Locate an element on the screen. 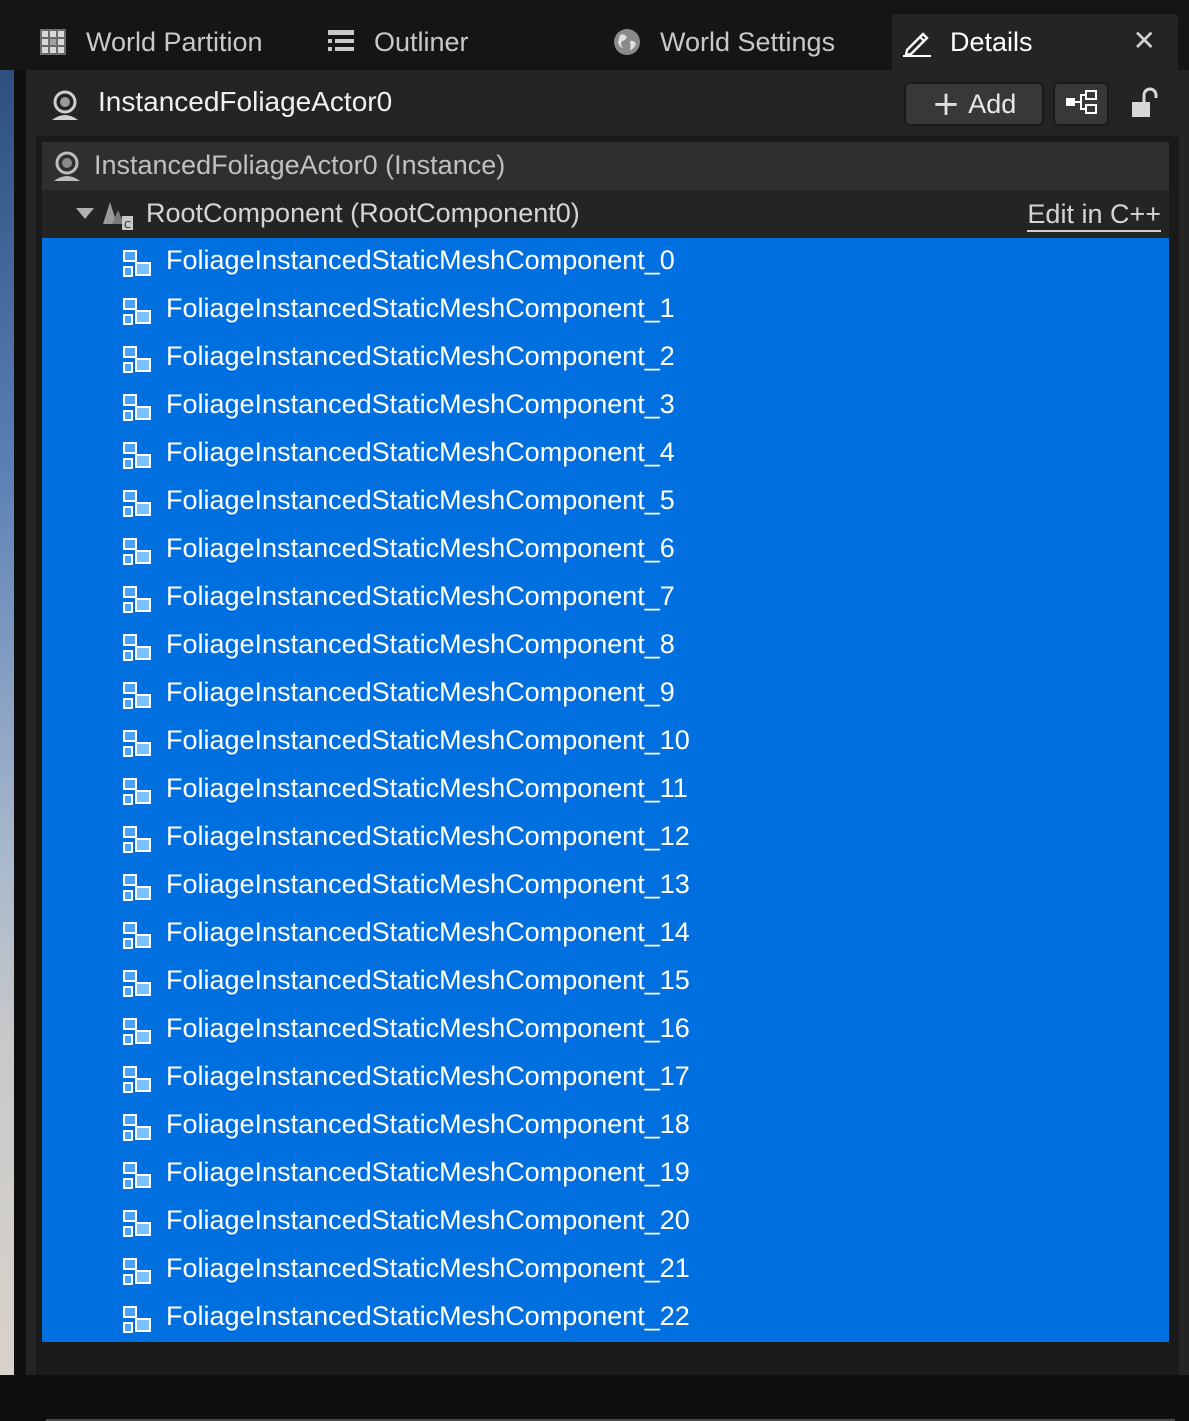 This screenshot has height=1421, width=1189. component-row: FoliageInstancedStaticMeshComponent_2 is located at coordinates (605, 358).